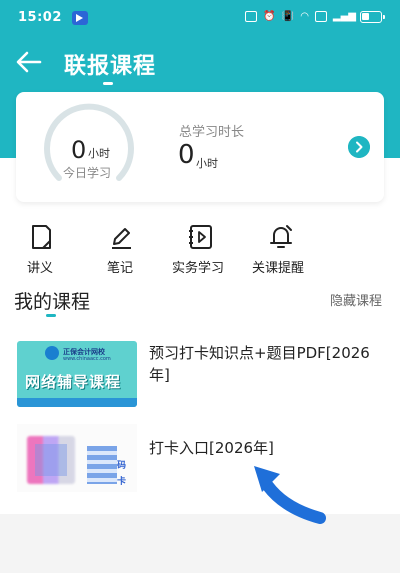  What do you see at coordinates (29, 62) in the screenshot?
I see `back-arrow-icon` at bounding box center [29, 62].